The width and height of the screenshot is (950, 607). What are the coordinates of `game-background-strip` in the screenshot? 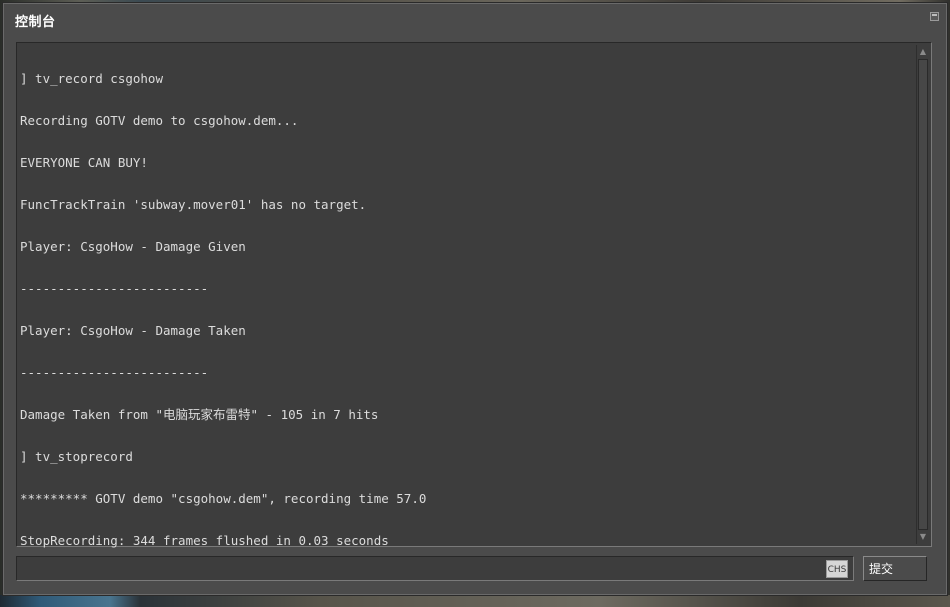 It's located at (475, 601).